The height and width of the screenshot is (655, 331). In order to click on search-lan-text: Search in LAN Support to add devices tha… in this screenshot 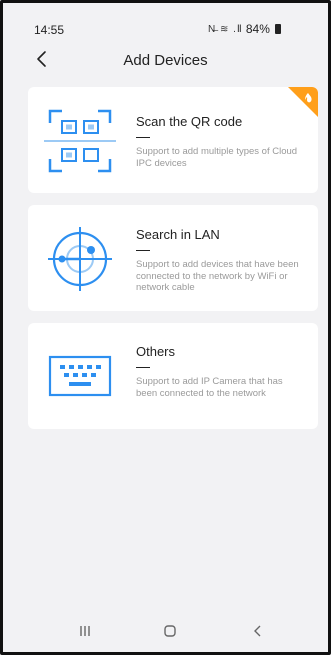, I will do `click(221, 260)`.